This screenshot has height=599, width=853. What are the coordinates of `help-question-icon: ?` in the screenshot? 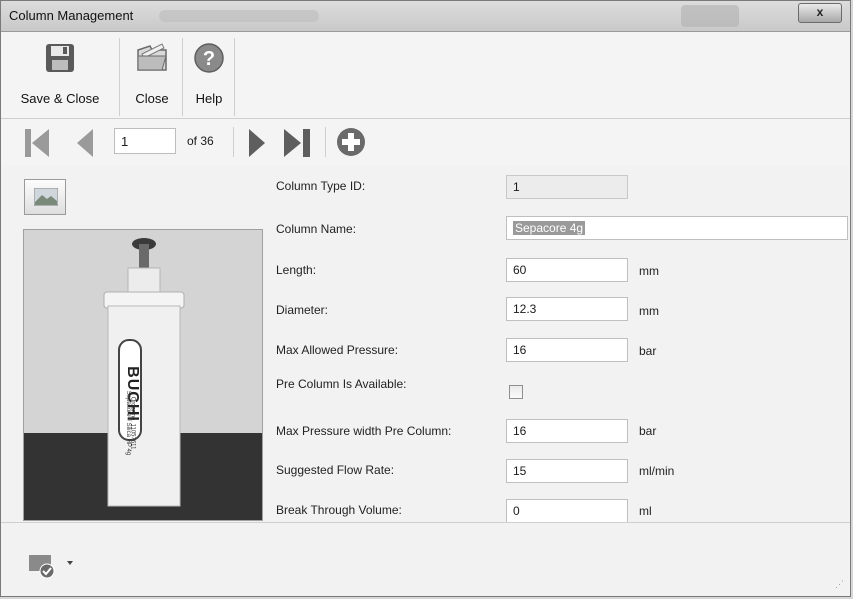 It's located at (209, 59).